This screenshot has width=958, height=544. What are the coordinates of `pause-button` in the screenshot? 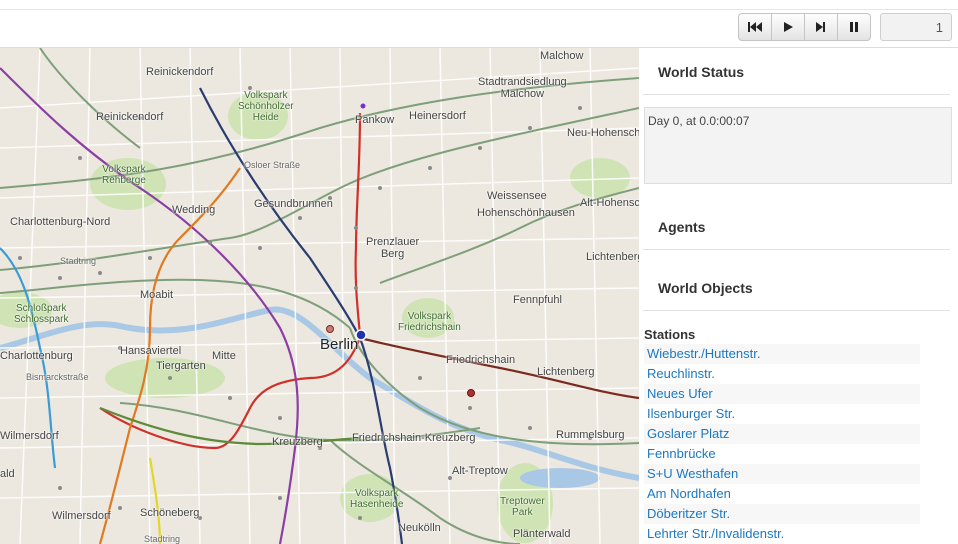 It's located at (854, 27).